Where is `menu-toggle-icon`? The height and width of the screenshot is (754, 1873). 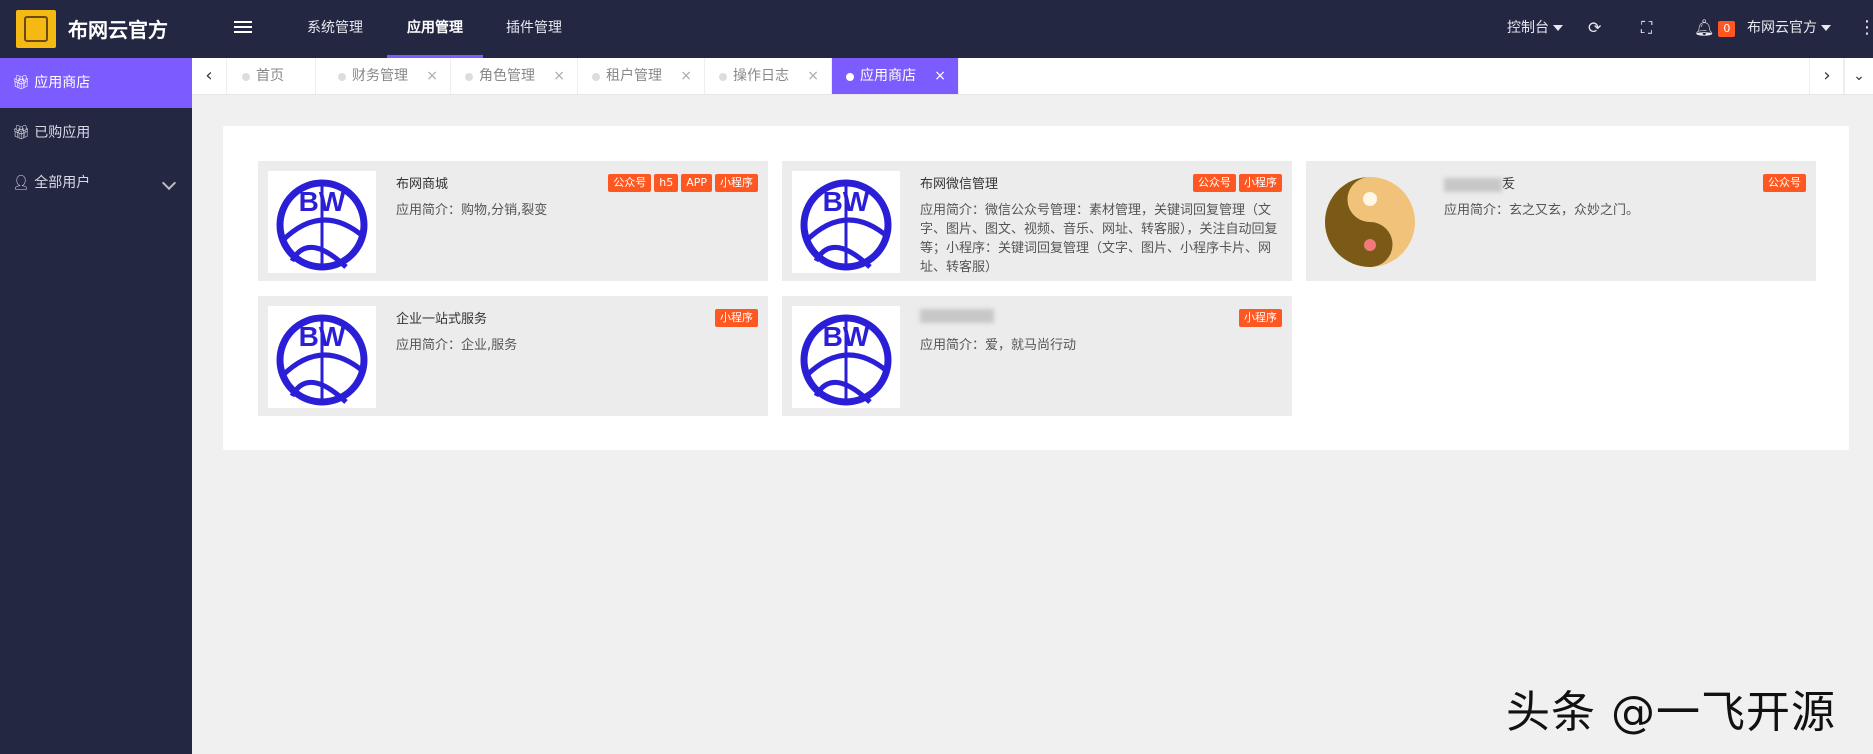 menu-toggle-icon is located at coordinates (243, 27).